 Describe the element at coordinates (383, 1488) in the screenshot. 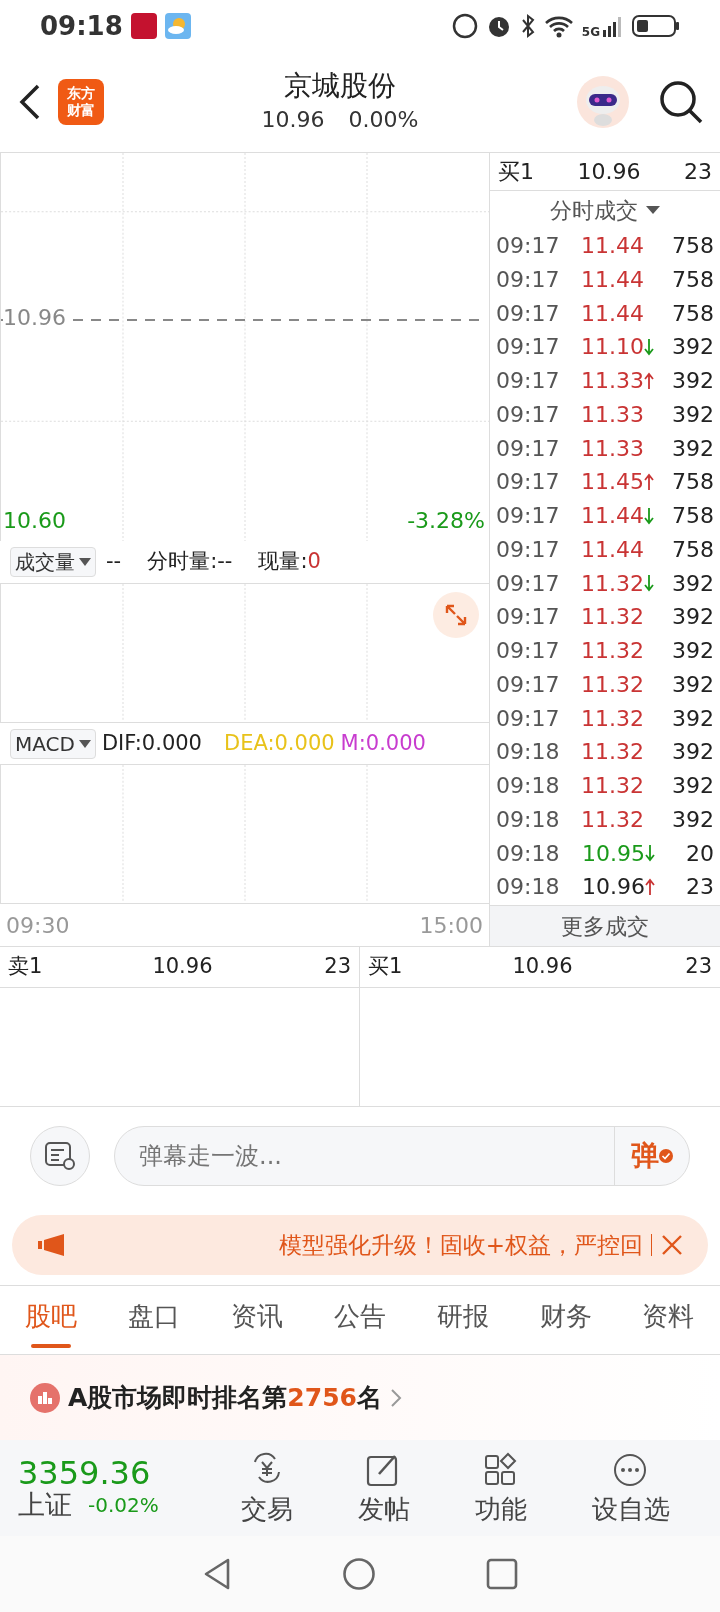

I see `toolbar-button: 发帖` at that location.